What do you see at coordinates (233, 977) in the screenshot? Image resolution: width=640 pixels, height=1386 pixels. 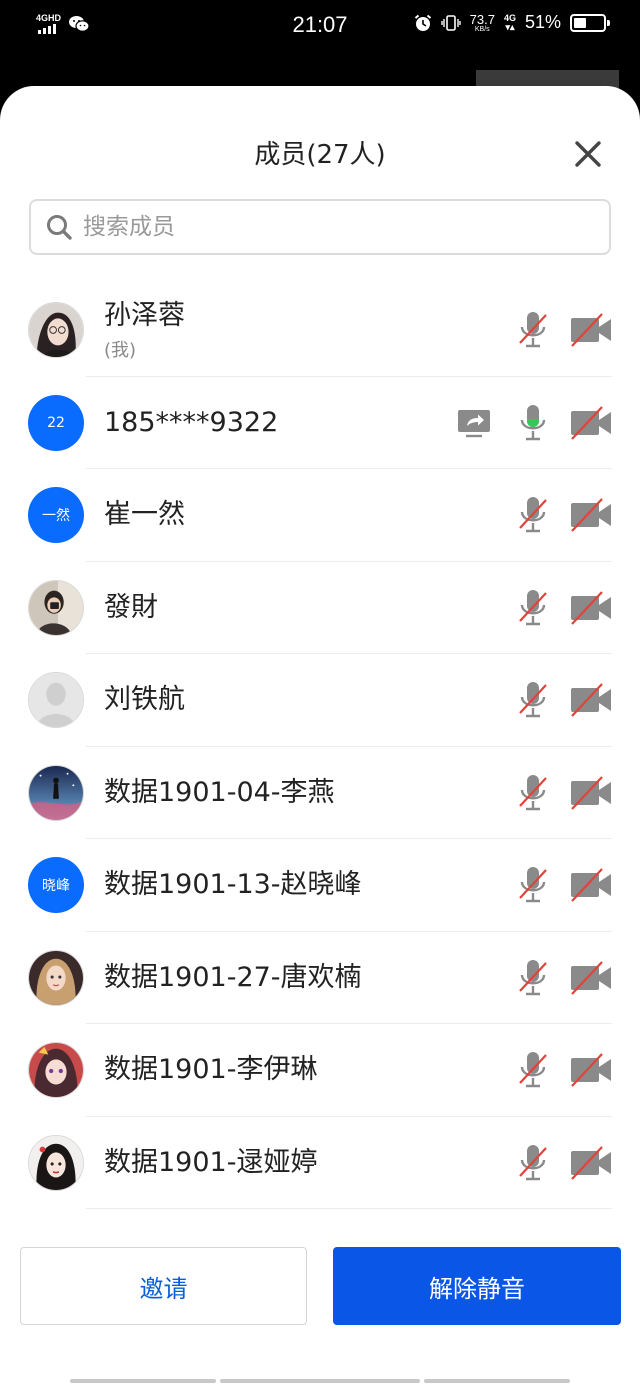 I see `member-name: 数据1901-27-唐欢楠` at bounding box center [233, 977].